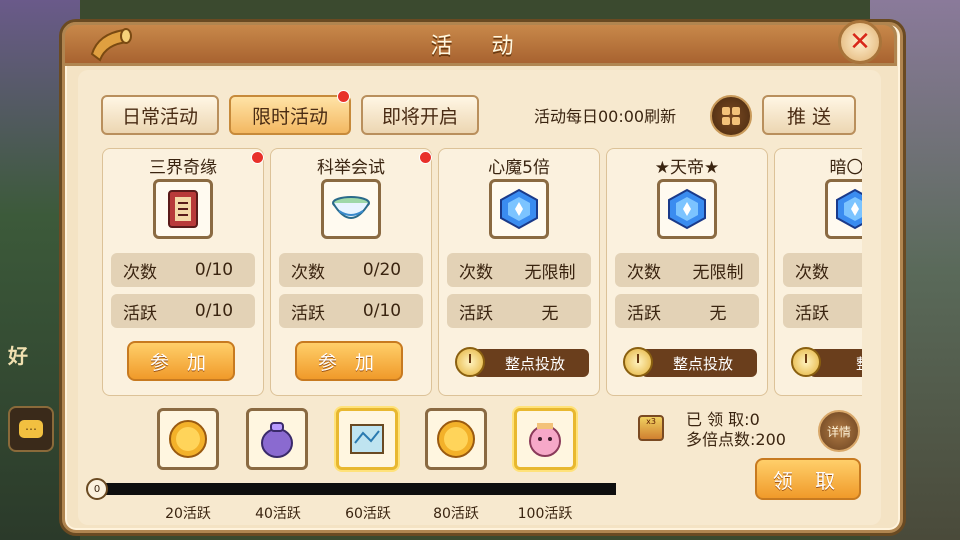 The height and width of the screenshot is (540, 960). I want to click on activity-progress-bar, so click(356, 489).